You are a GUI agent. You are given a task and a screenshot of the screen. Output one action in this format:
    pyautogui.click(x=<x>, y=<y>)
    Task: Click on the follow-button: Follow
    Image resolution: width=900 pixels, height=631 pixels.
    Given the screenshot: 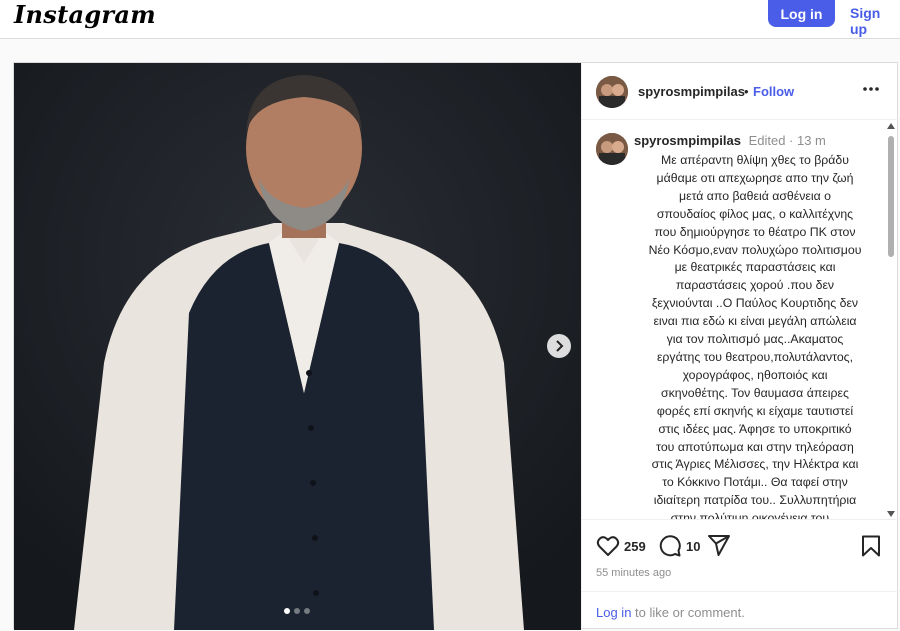 What is the action you would take?
    pyautogui.click(x=773, y=91)
    